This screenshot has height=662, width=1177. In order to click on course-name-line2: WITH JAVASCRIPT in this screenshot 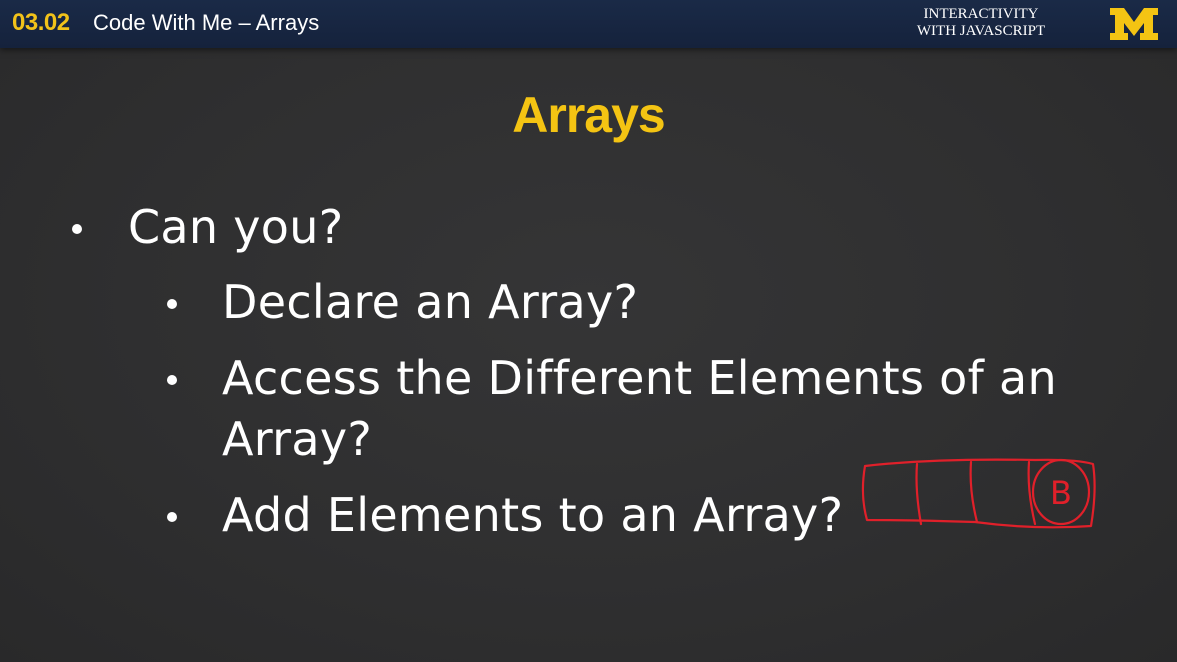, I will do `click(981, 31)`.